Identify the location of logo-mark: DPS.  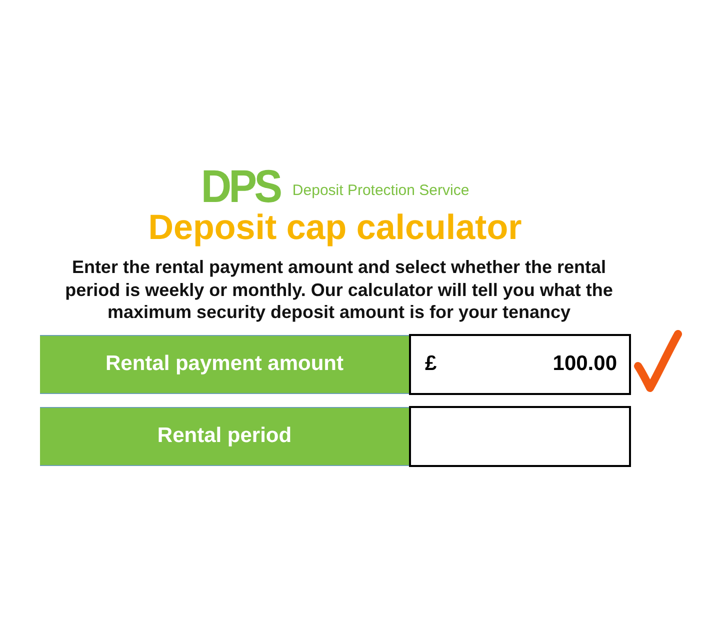
(240, 186).